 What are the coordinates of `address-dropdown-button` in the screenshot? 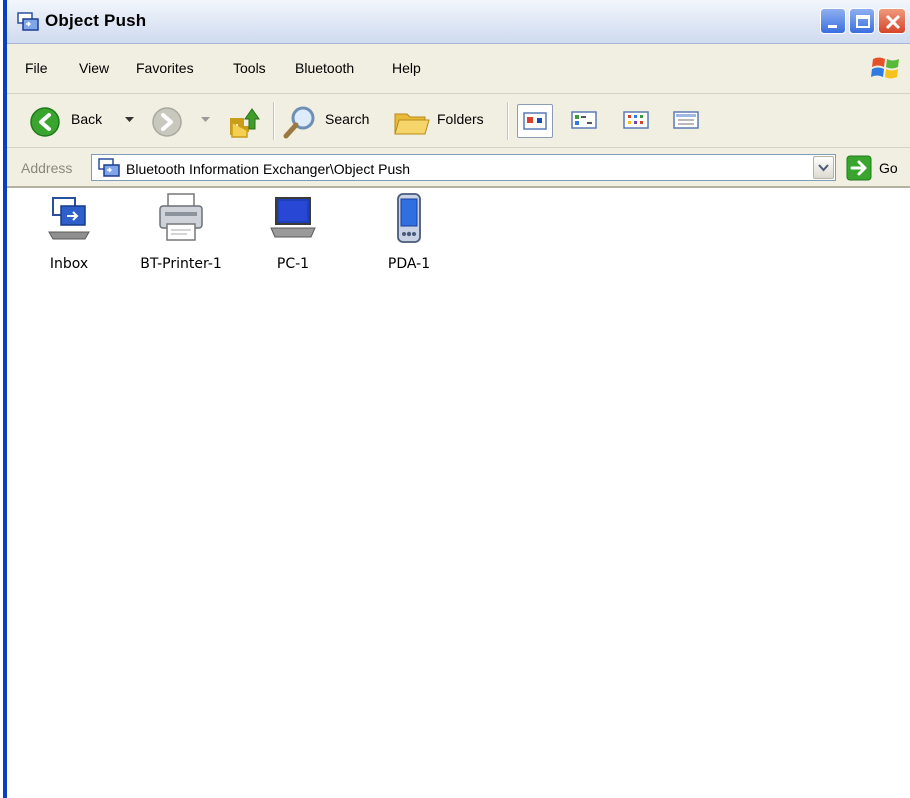 It's located at (823, 167).